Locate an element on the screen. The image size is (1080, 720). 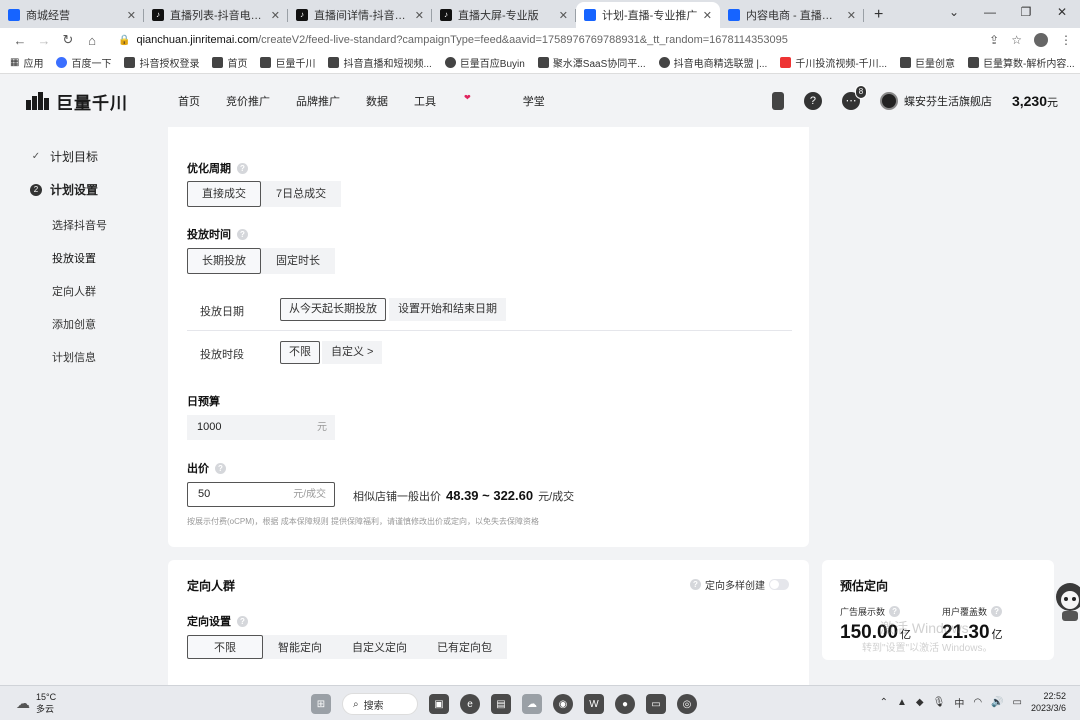
bid-input: 50 元/成交 is located at coordinates (261, 494).